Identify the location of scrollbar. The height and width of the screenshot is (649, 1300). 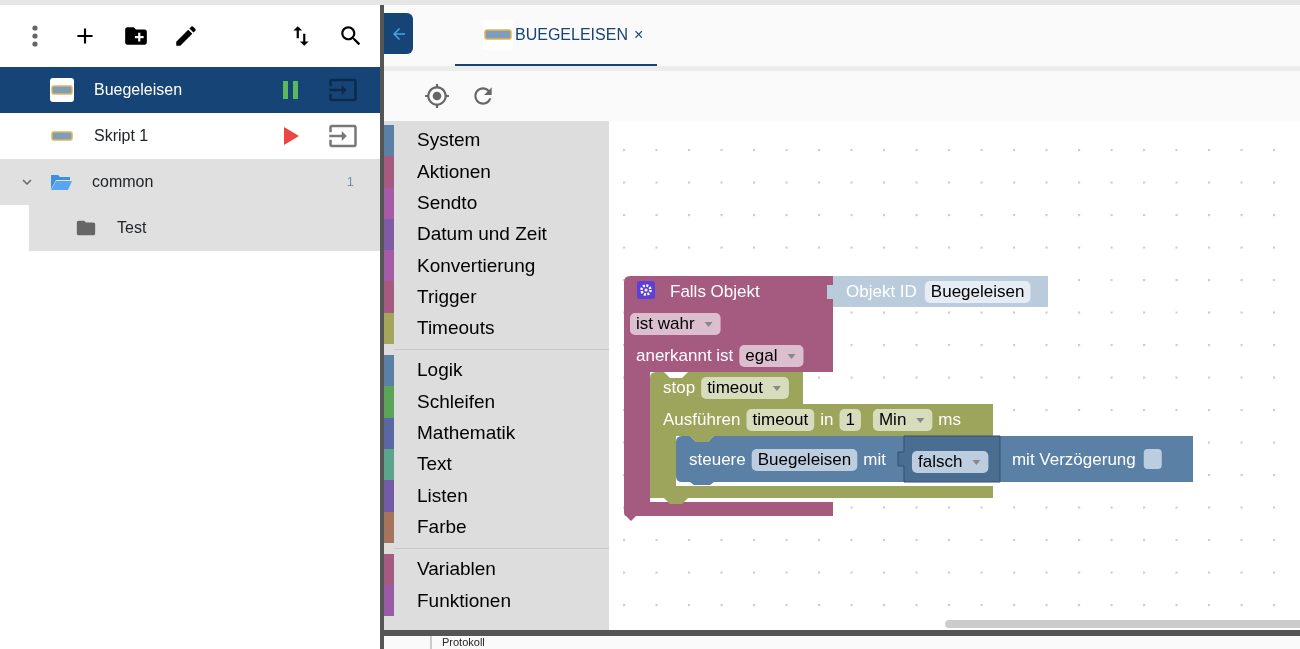
(1122, 624).